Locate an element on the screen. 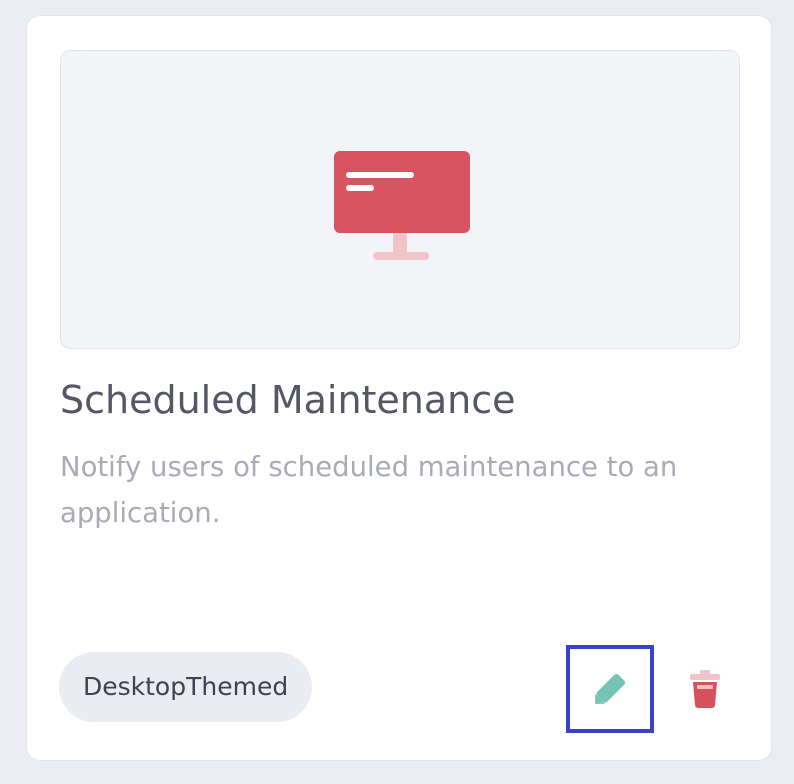 The width and height of the screenshot is (794, 784). pencil-icon is located at coordinates (610, 688).